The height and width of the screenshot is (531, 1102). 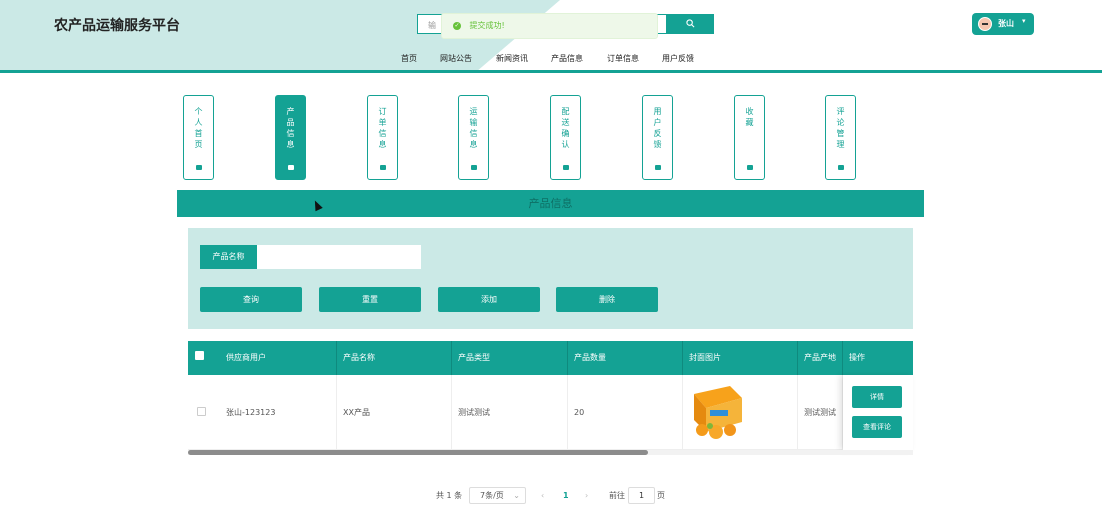 I want to click on success-toast: ✓ 提交成功!, so click(x=549, y=26).